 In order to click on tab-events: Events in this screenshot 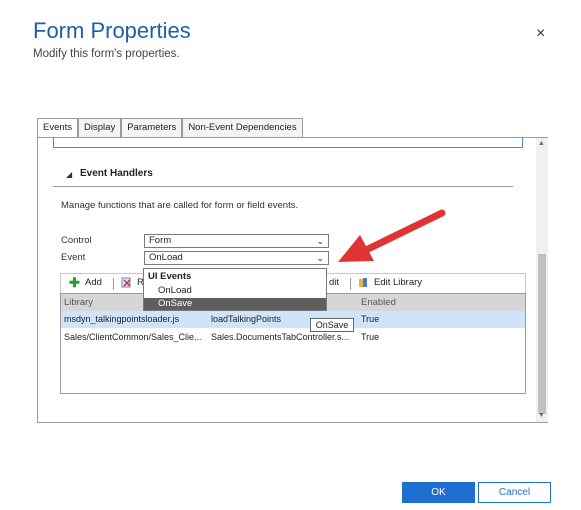, I will do `click(58, 128)`.